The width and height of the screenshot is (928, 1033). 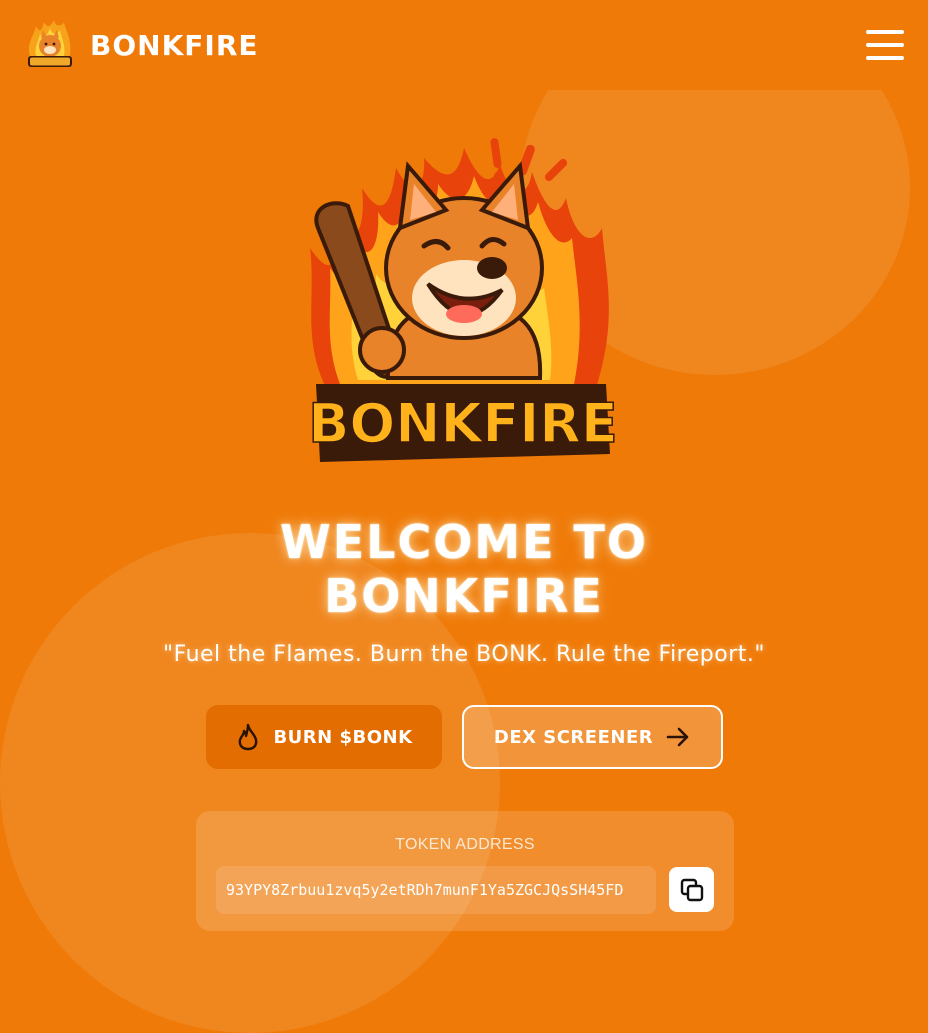 I want to click on copy-address-button, so click(x=691, y=889).